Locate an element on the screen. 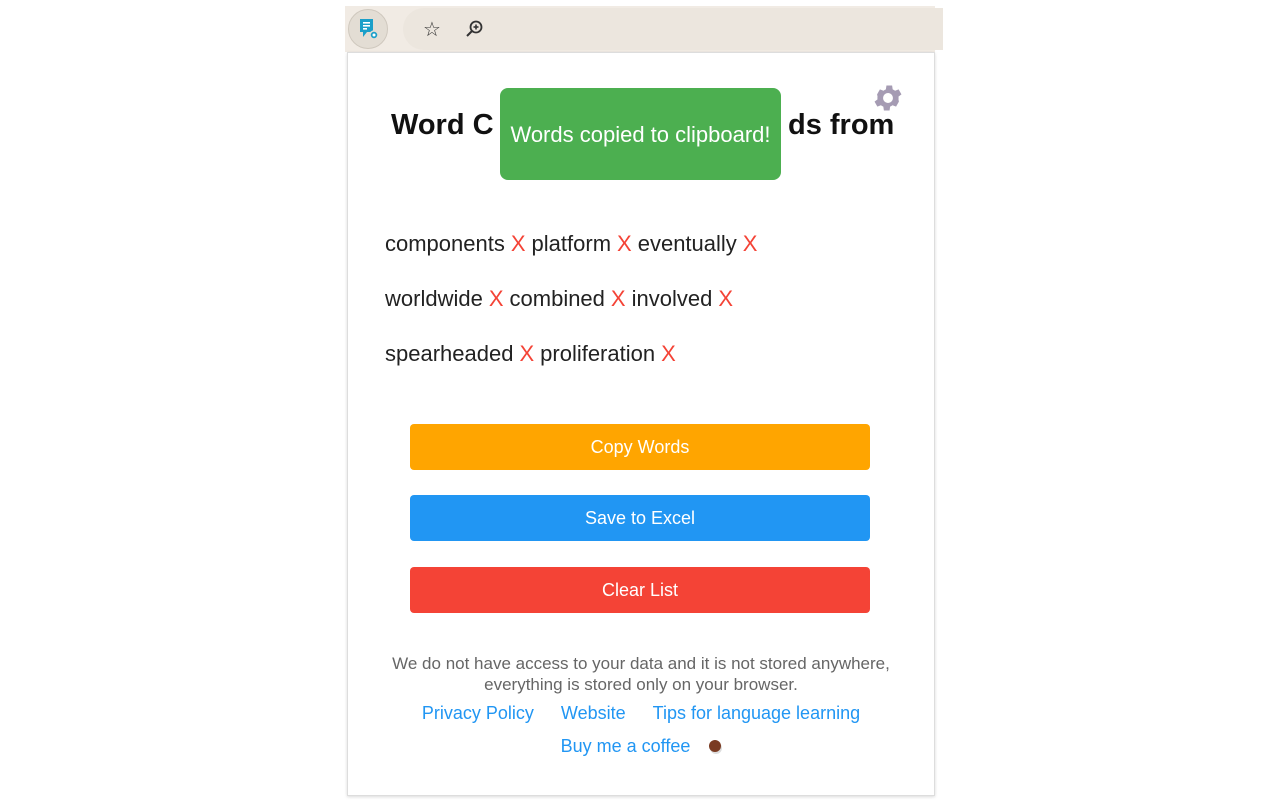 This screenshot has height=800, width=1280. extension-button is located at coordinates (368, 29).